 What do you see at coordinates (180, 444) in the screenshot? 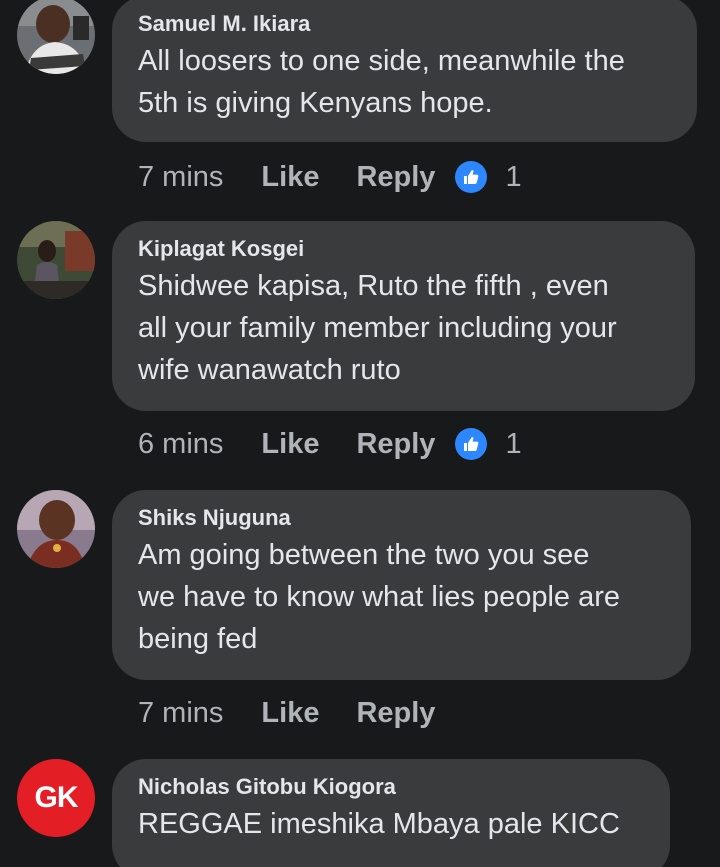
I see `comment-time: 6 mins` at bounding box center [180, 444].